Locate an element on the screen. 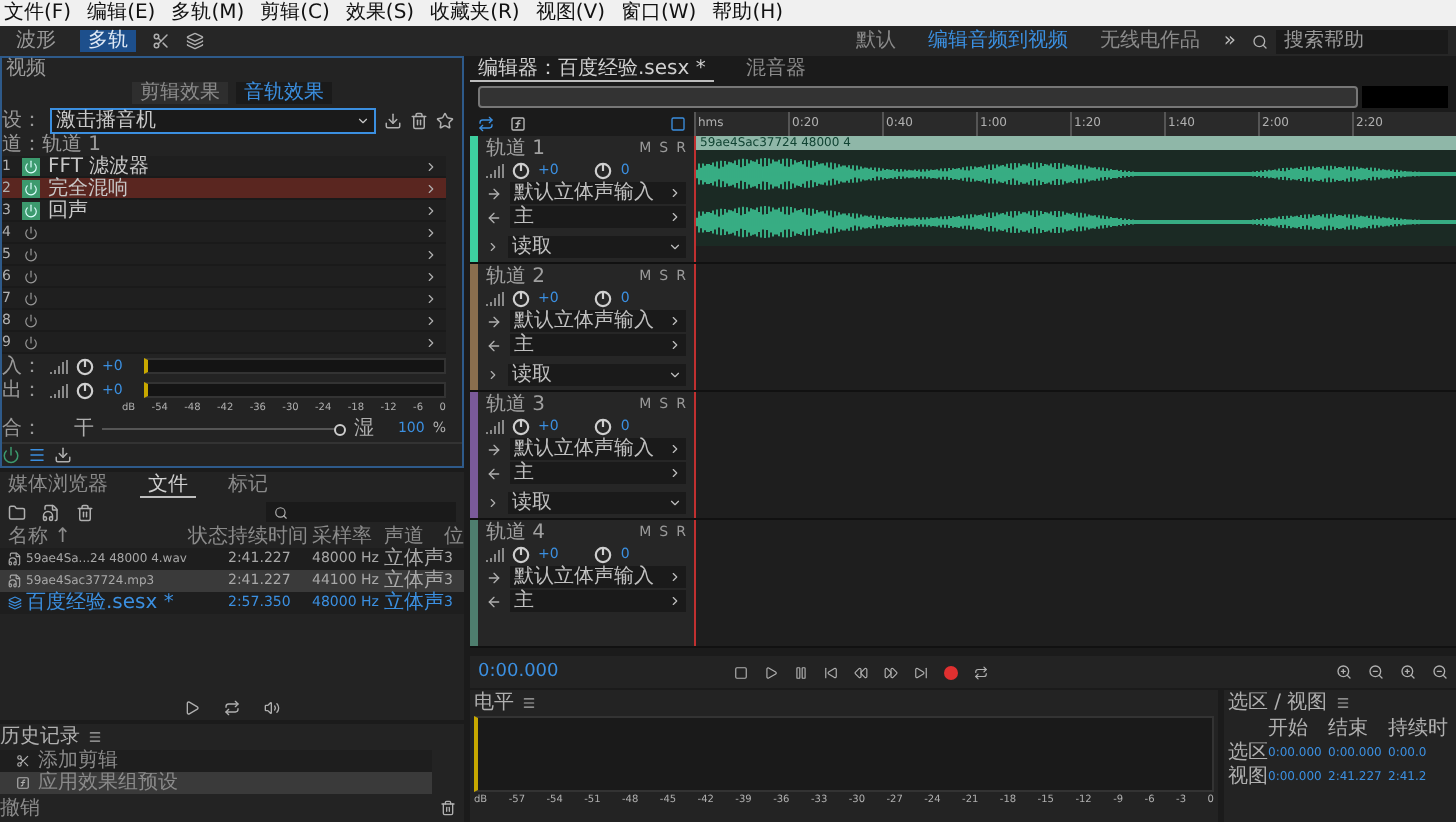  panel-tab: 混音器 is located at coordinates (775, 69).